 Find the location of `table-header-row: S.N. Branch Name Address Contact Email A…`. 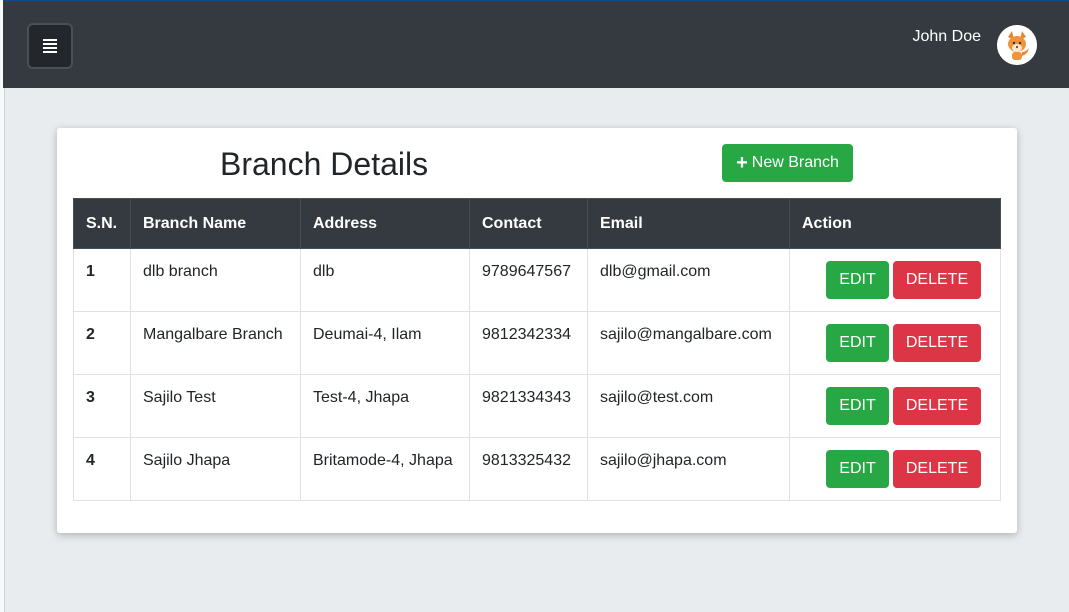

table-header-row: S.N. Branch Name Address Contact Email A… is located at coordinates (537, 223).